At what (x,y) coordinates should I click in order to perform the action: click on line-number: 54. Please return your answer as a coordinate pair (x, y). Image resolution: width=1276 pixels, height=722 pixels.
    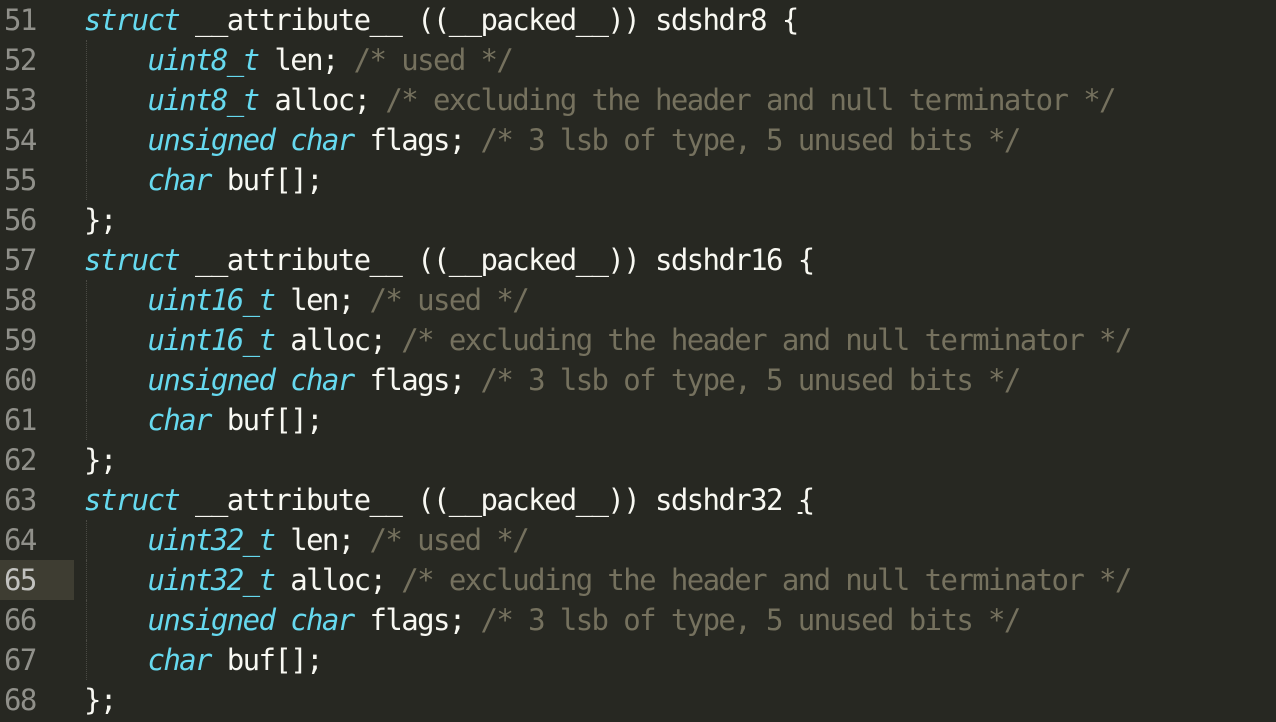
    Looking at the image, I should click on (20, 140).